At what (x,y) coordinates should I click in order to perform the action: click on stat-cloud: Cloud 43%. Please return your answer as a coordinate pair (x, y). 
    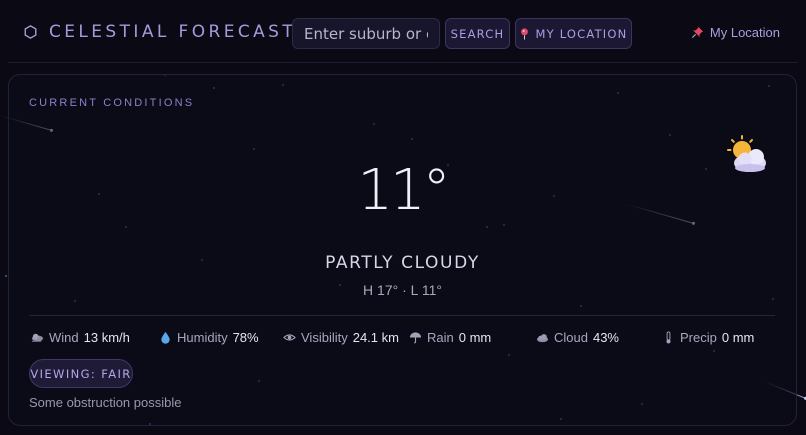
    Looking at the image, I should click on (577, 337).